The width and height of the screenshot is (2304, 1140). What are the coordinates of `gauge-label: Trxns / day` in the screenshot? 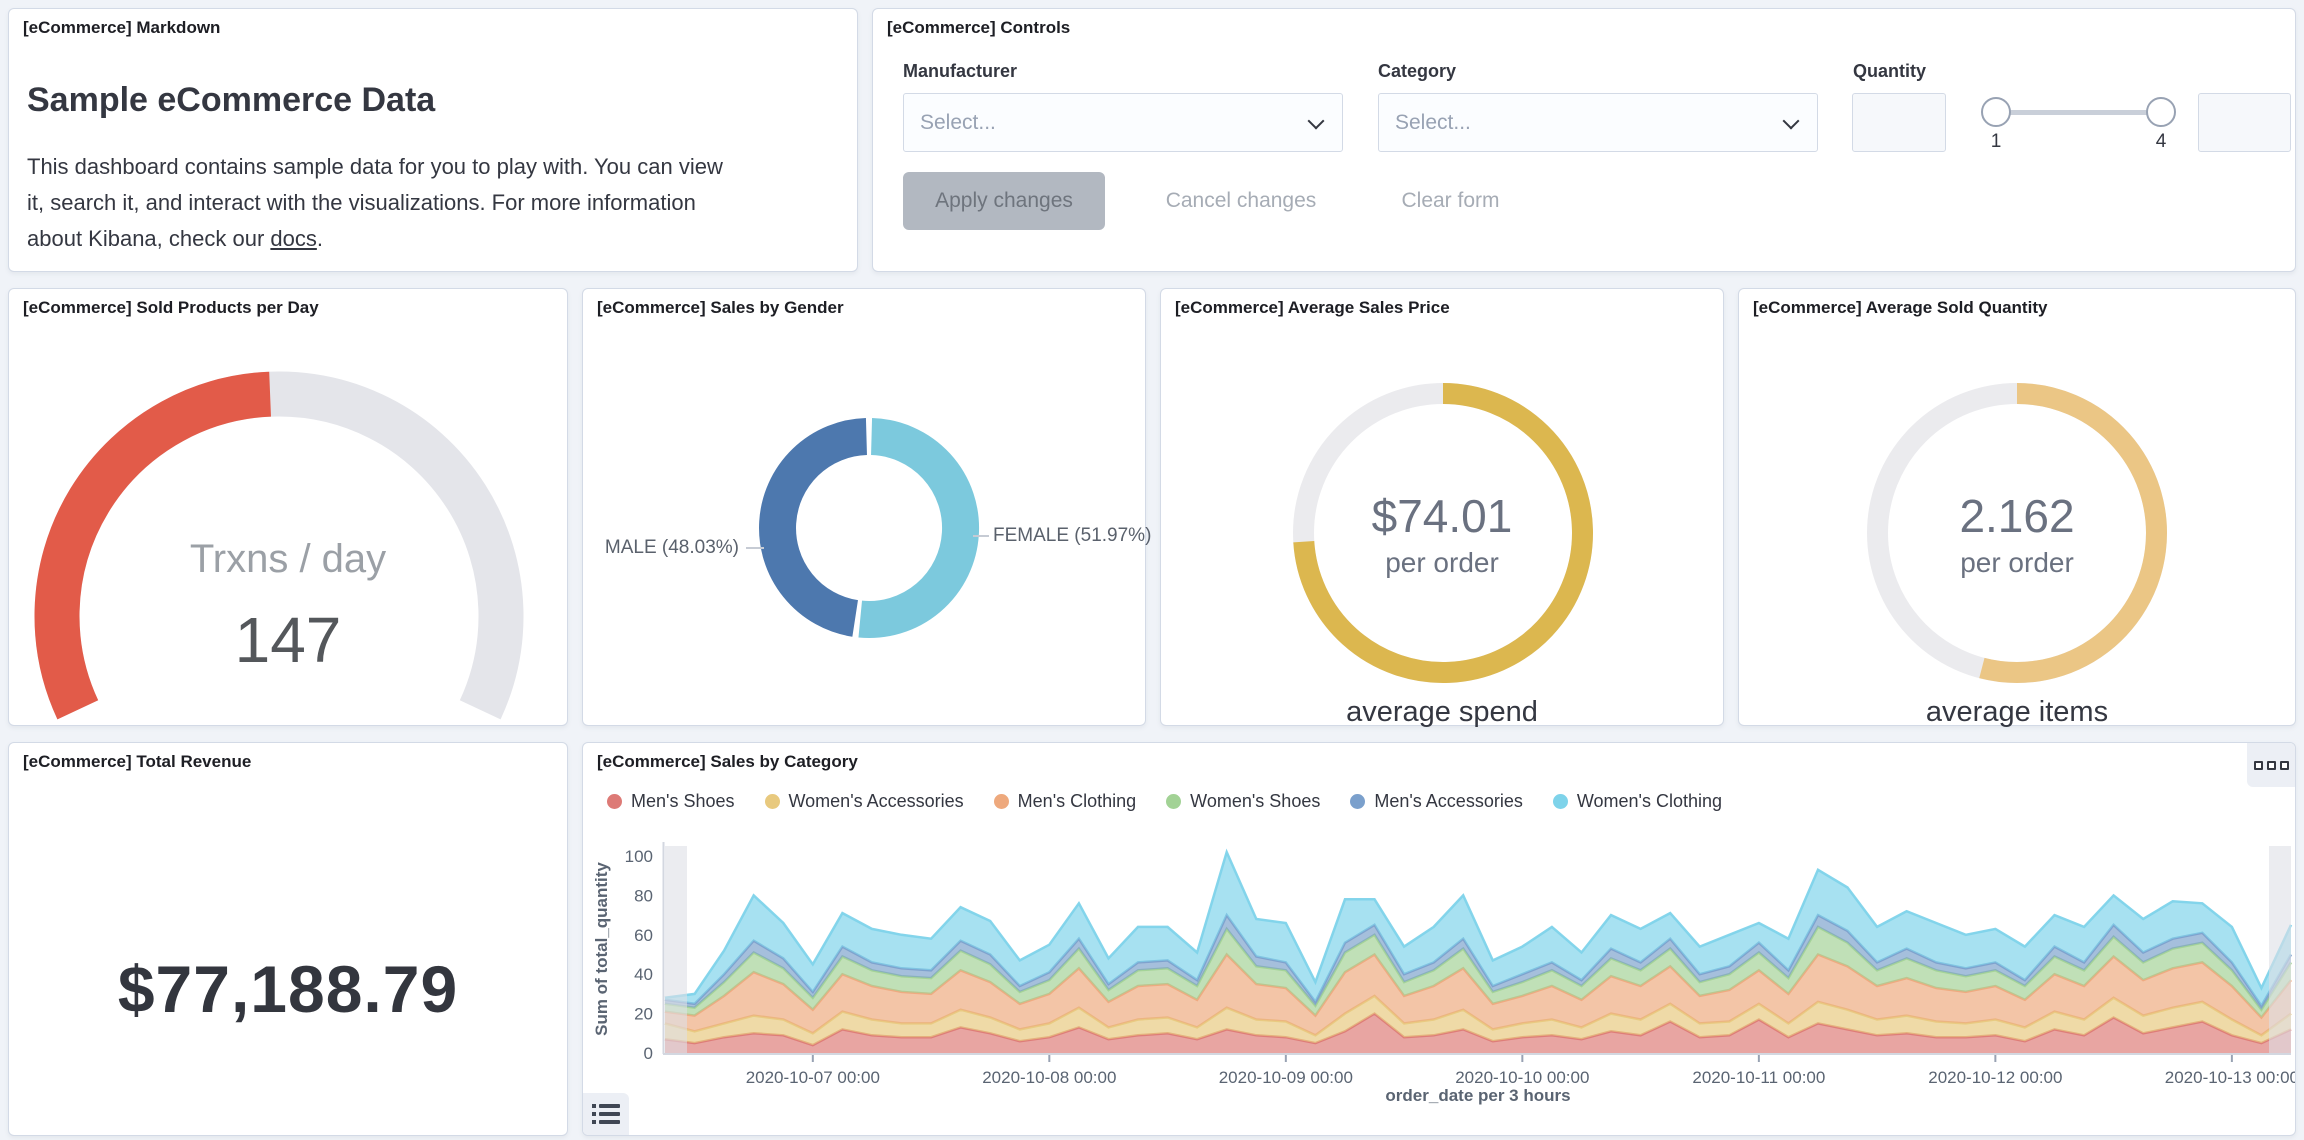 It's located at (288, 559).